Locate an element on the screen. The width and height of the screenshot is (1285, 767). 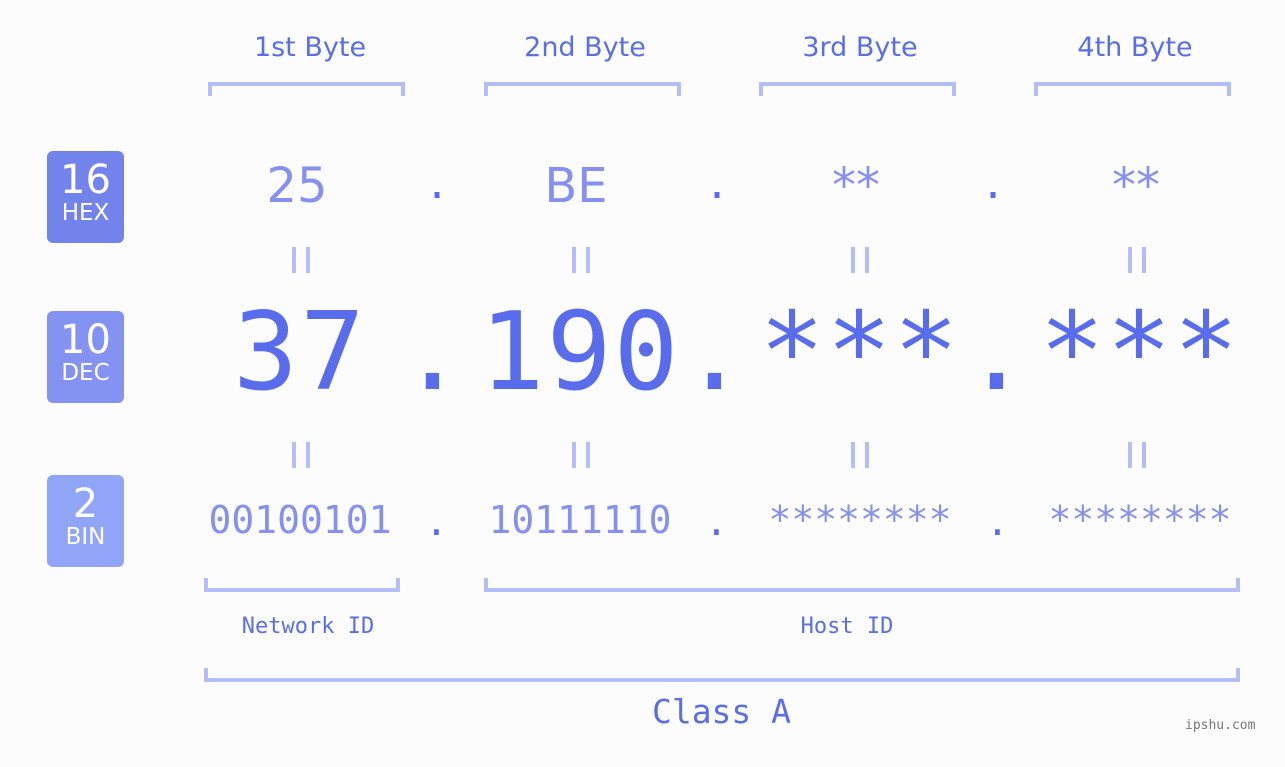
bin-badge: 2 BIN is located at coordinates (85, 521).